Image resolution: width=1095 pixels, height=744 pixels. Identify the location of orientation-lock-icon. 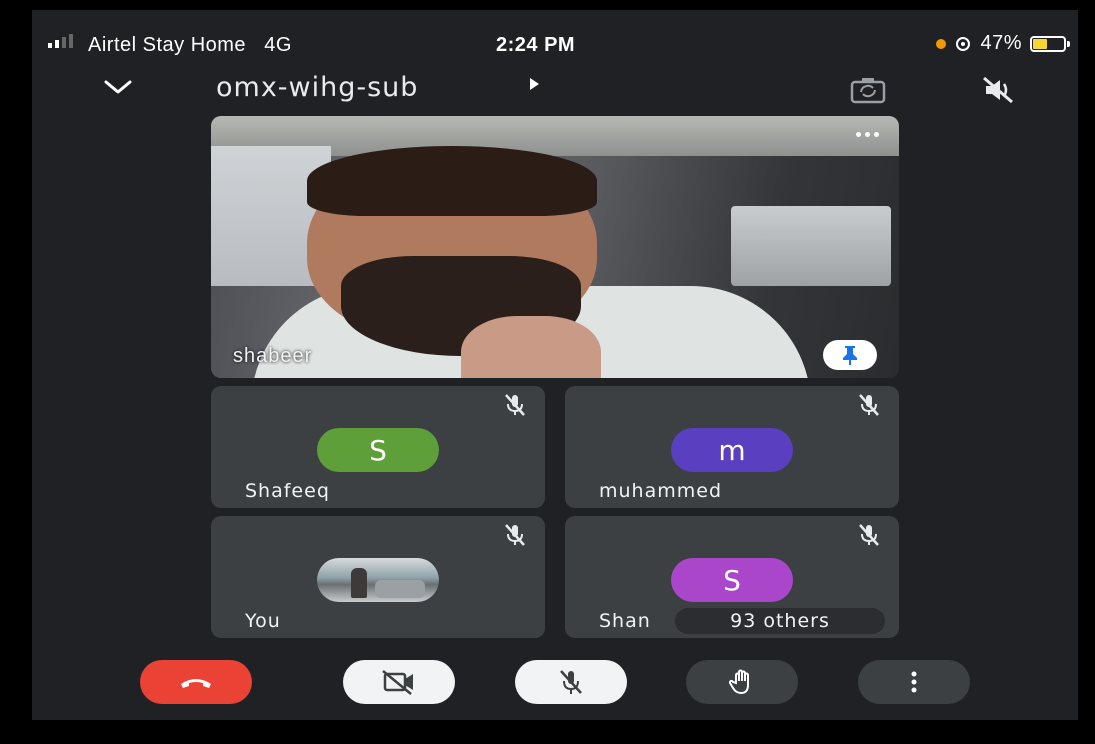
(963, 43).